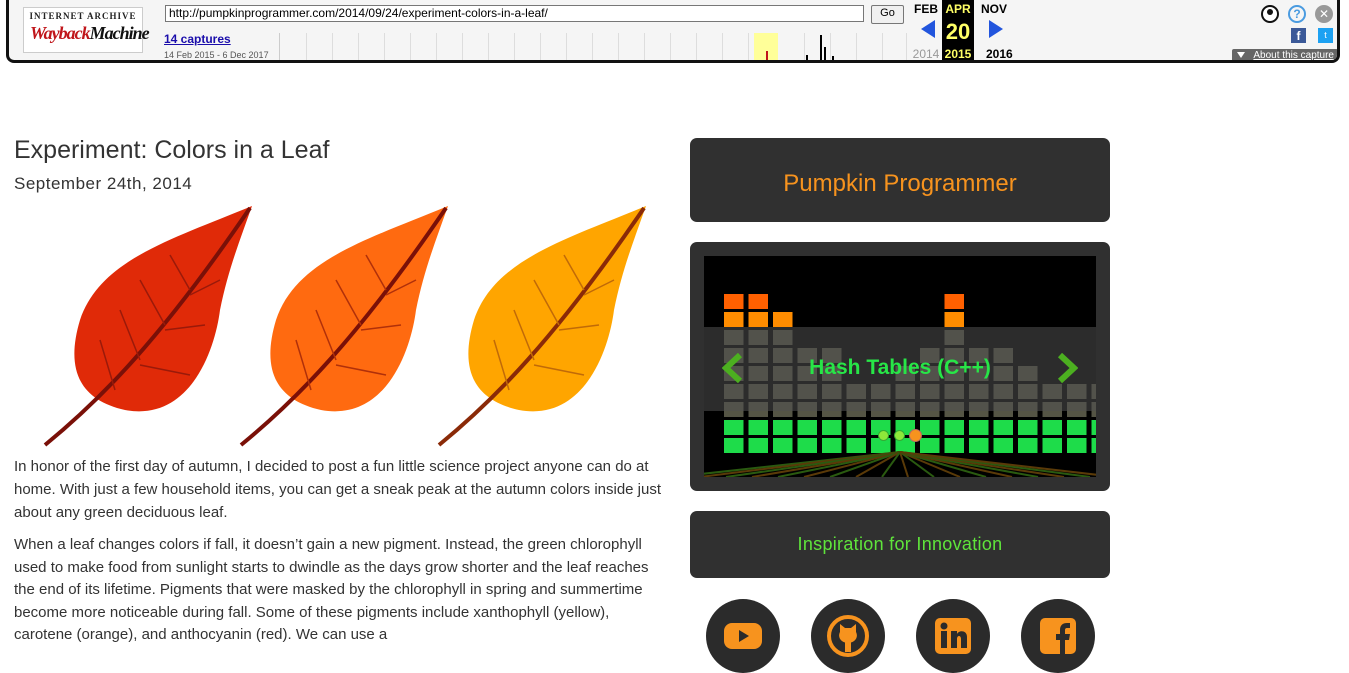  I want to click on month-next-link: NOV, so click(994, 9).